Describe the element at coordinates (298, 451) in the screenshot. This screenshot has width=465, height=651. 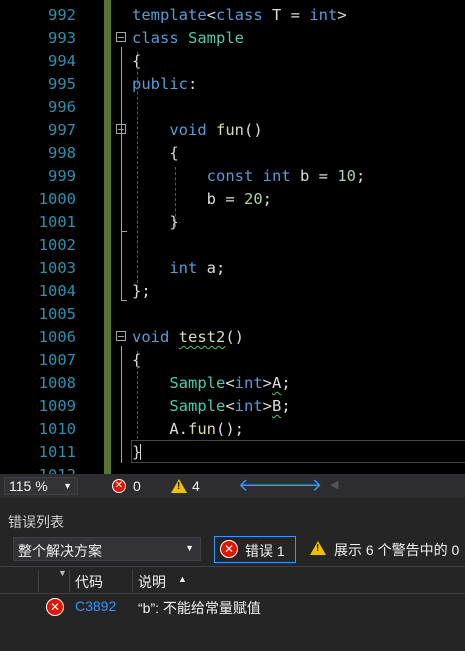
I see `current-line-highlight` at that location.